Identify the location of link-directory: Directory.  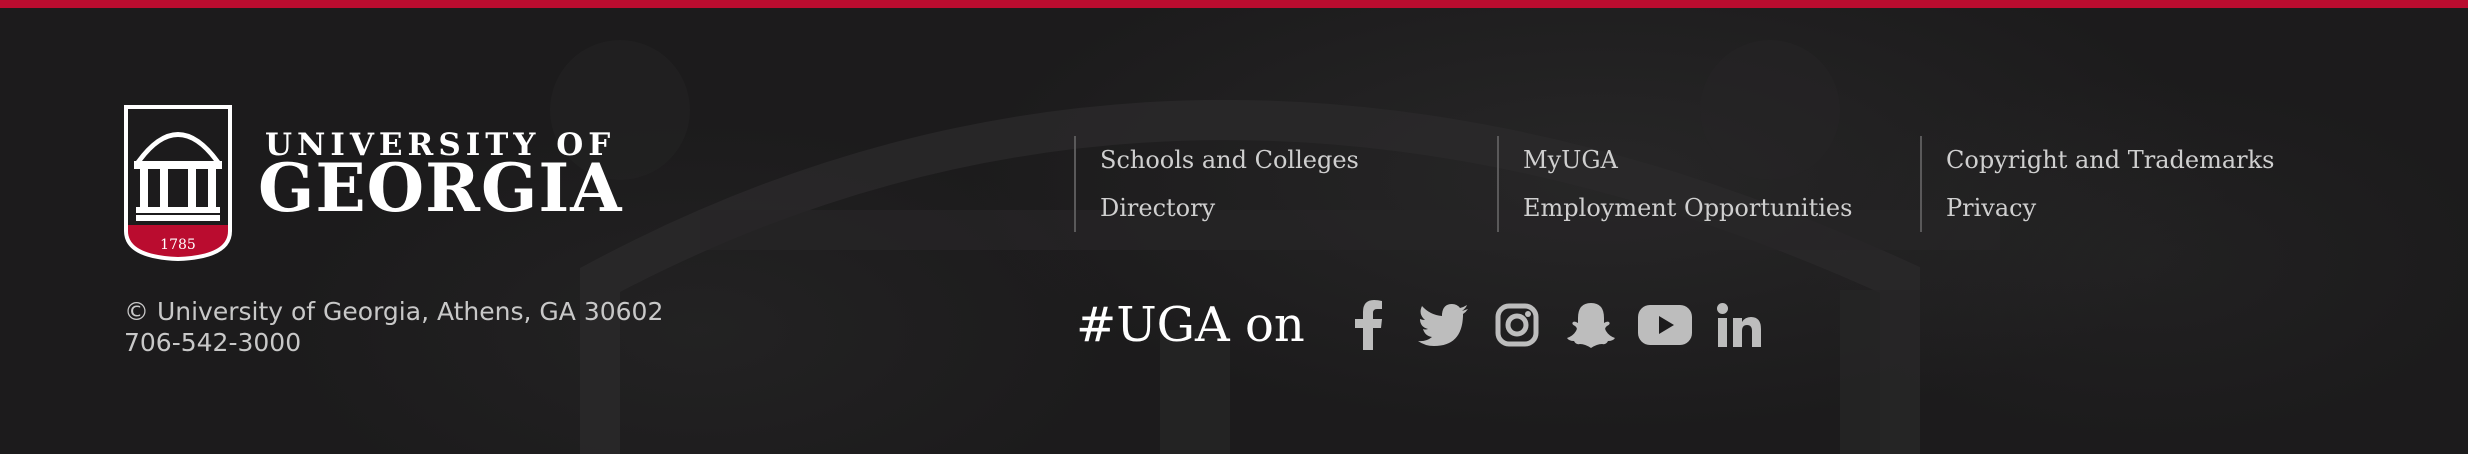
(1229, 208).